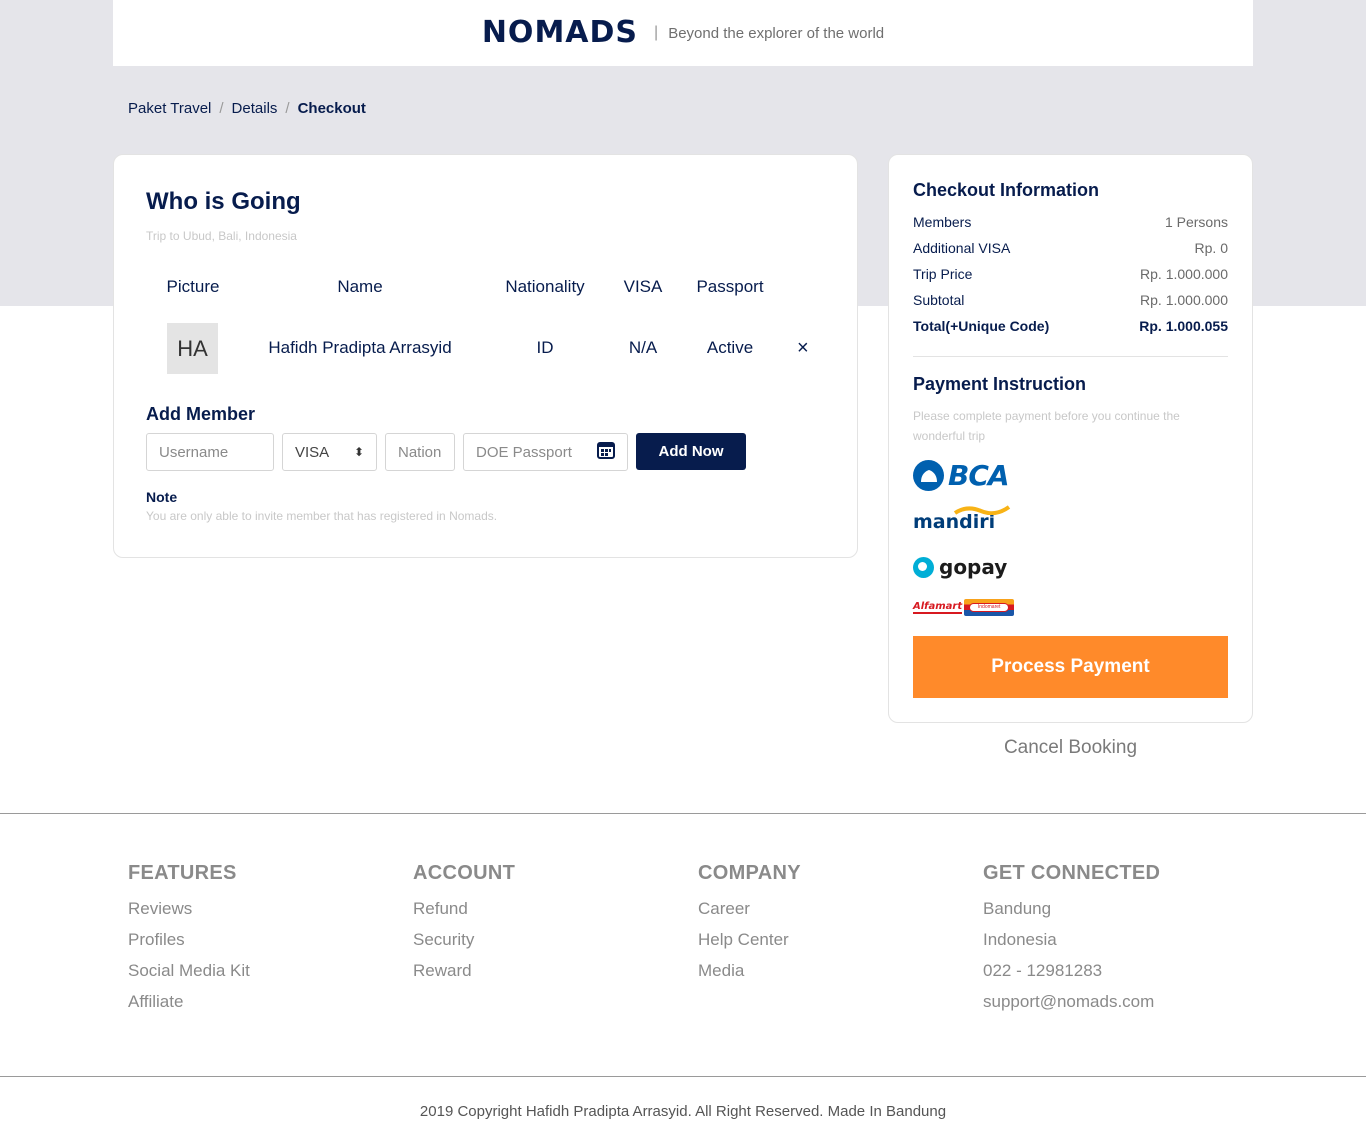 Image resolution: width=1366 pixels, height=1141 pixels. What do you see at coordinates (1017, 908) in the screenshot?
I see `footer-city: Bandung` at bounding box center [1017, 908].